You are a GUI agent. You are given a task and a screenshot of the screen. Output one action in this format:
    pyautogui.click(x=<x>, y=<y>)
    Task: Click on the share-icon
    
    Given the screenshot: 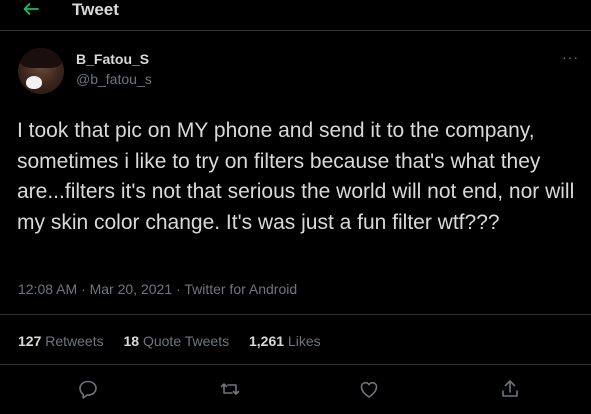 What is the action you would take?
    pyautogui.click(x=510, y=389)
    